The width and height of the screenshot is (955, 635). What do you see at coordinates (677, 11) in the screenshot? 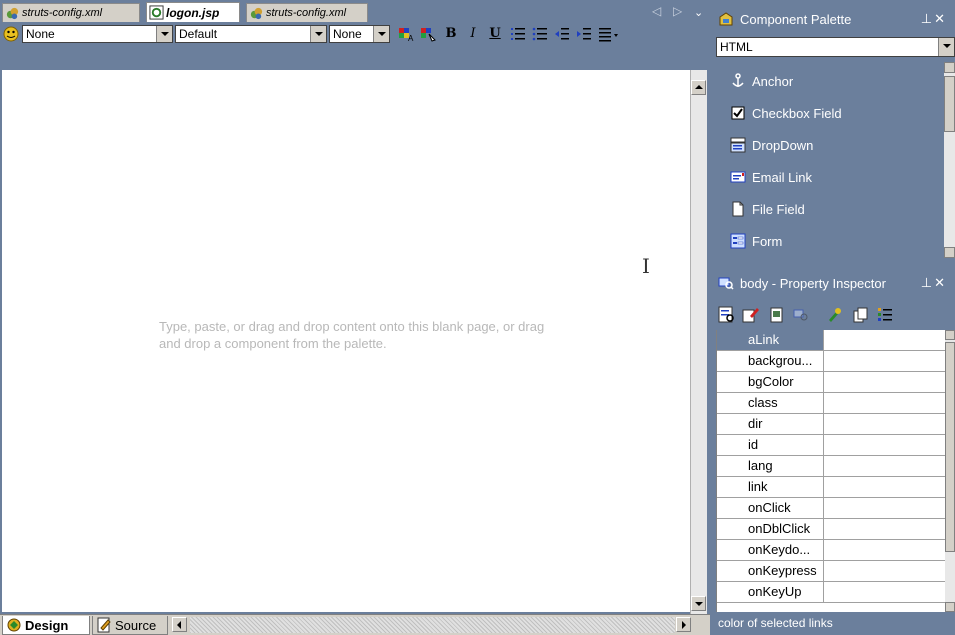
I see `tab-scroll-right-icon: ▷` at bounding box center [677, 11].